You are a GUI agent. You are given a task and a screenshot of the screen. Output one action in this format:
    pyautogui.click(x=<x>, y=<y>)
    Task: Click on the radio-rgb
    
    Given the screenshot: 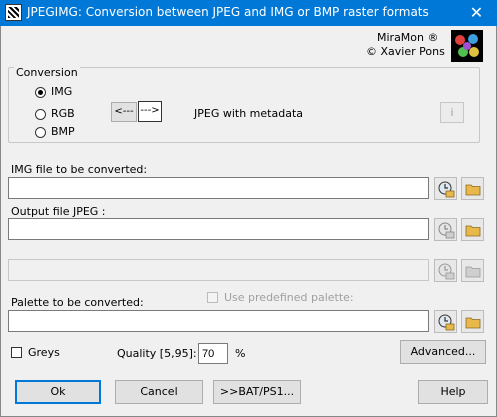 What is the action you would take?
    pyautogui.click(x=40, y=114)
    